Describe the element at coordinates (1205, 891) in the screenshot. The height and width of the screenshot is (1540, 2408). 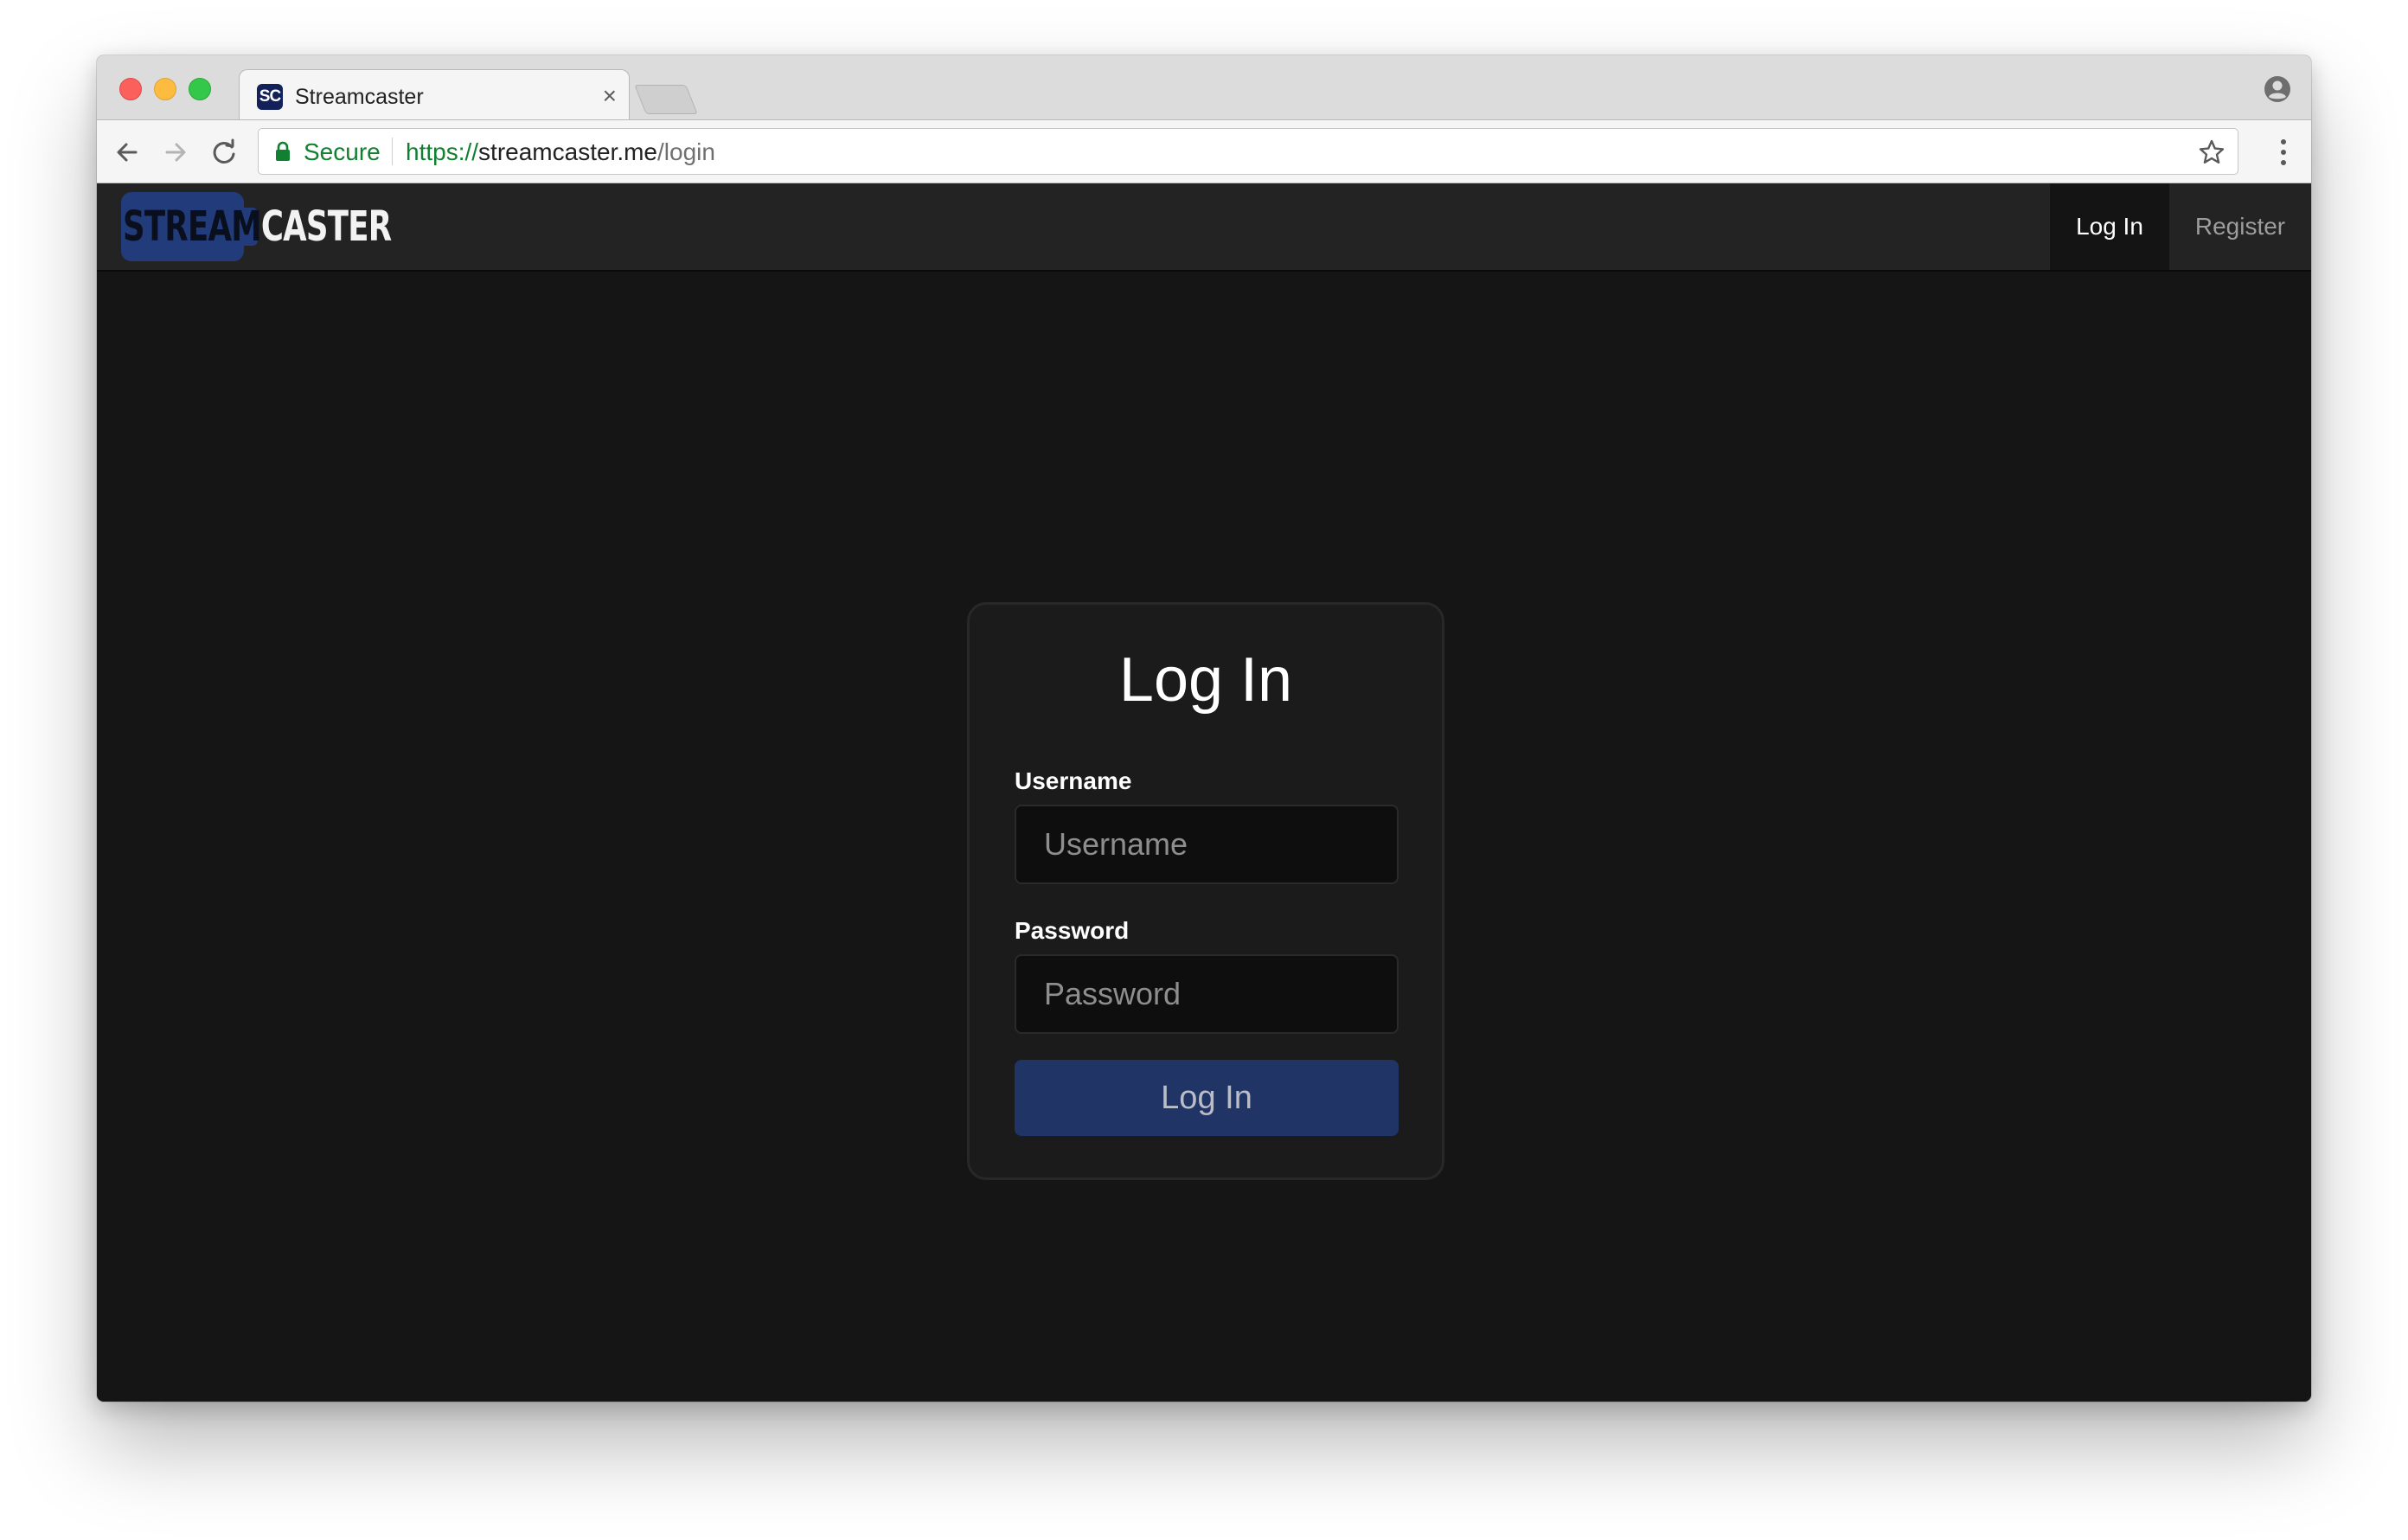
I see `login-card: Log In Username Password Log In` at that location.